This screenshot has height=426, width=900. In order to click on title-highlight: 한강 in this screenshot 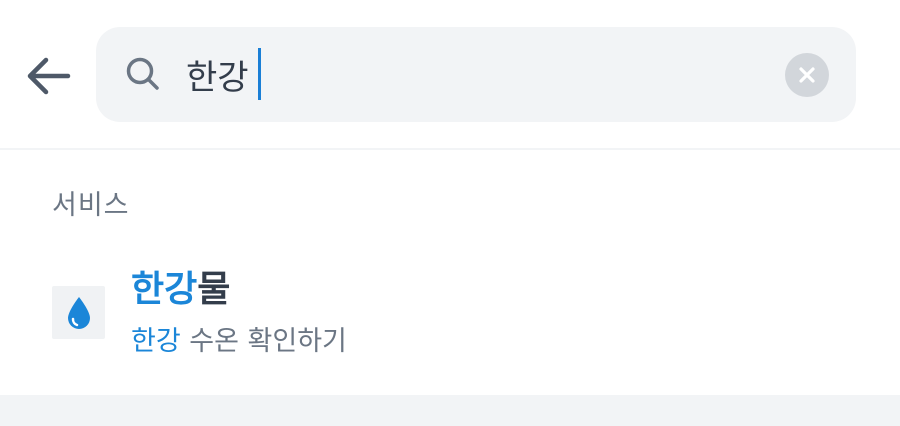, I will do `click(164, 289)`.